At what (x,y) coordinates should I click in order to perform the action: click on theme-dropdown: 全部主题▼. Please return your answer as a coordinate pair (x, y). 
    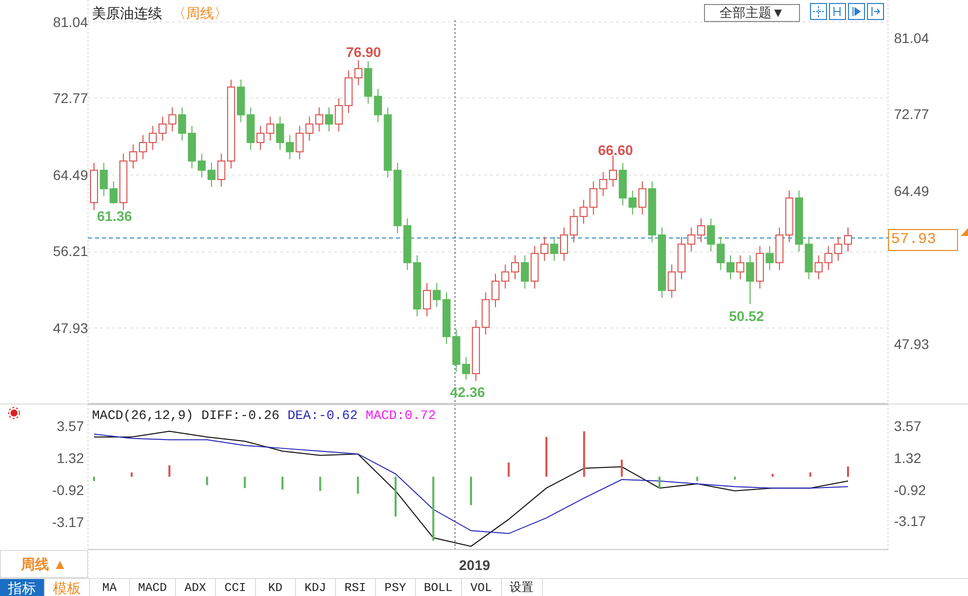
    Looking at the image, I should click on (752, 13).